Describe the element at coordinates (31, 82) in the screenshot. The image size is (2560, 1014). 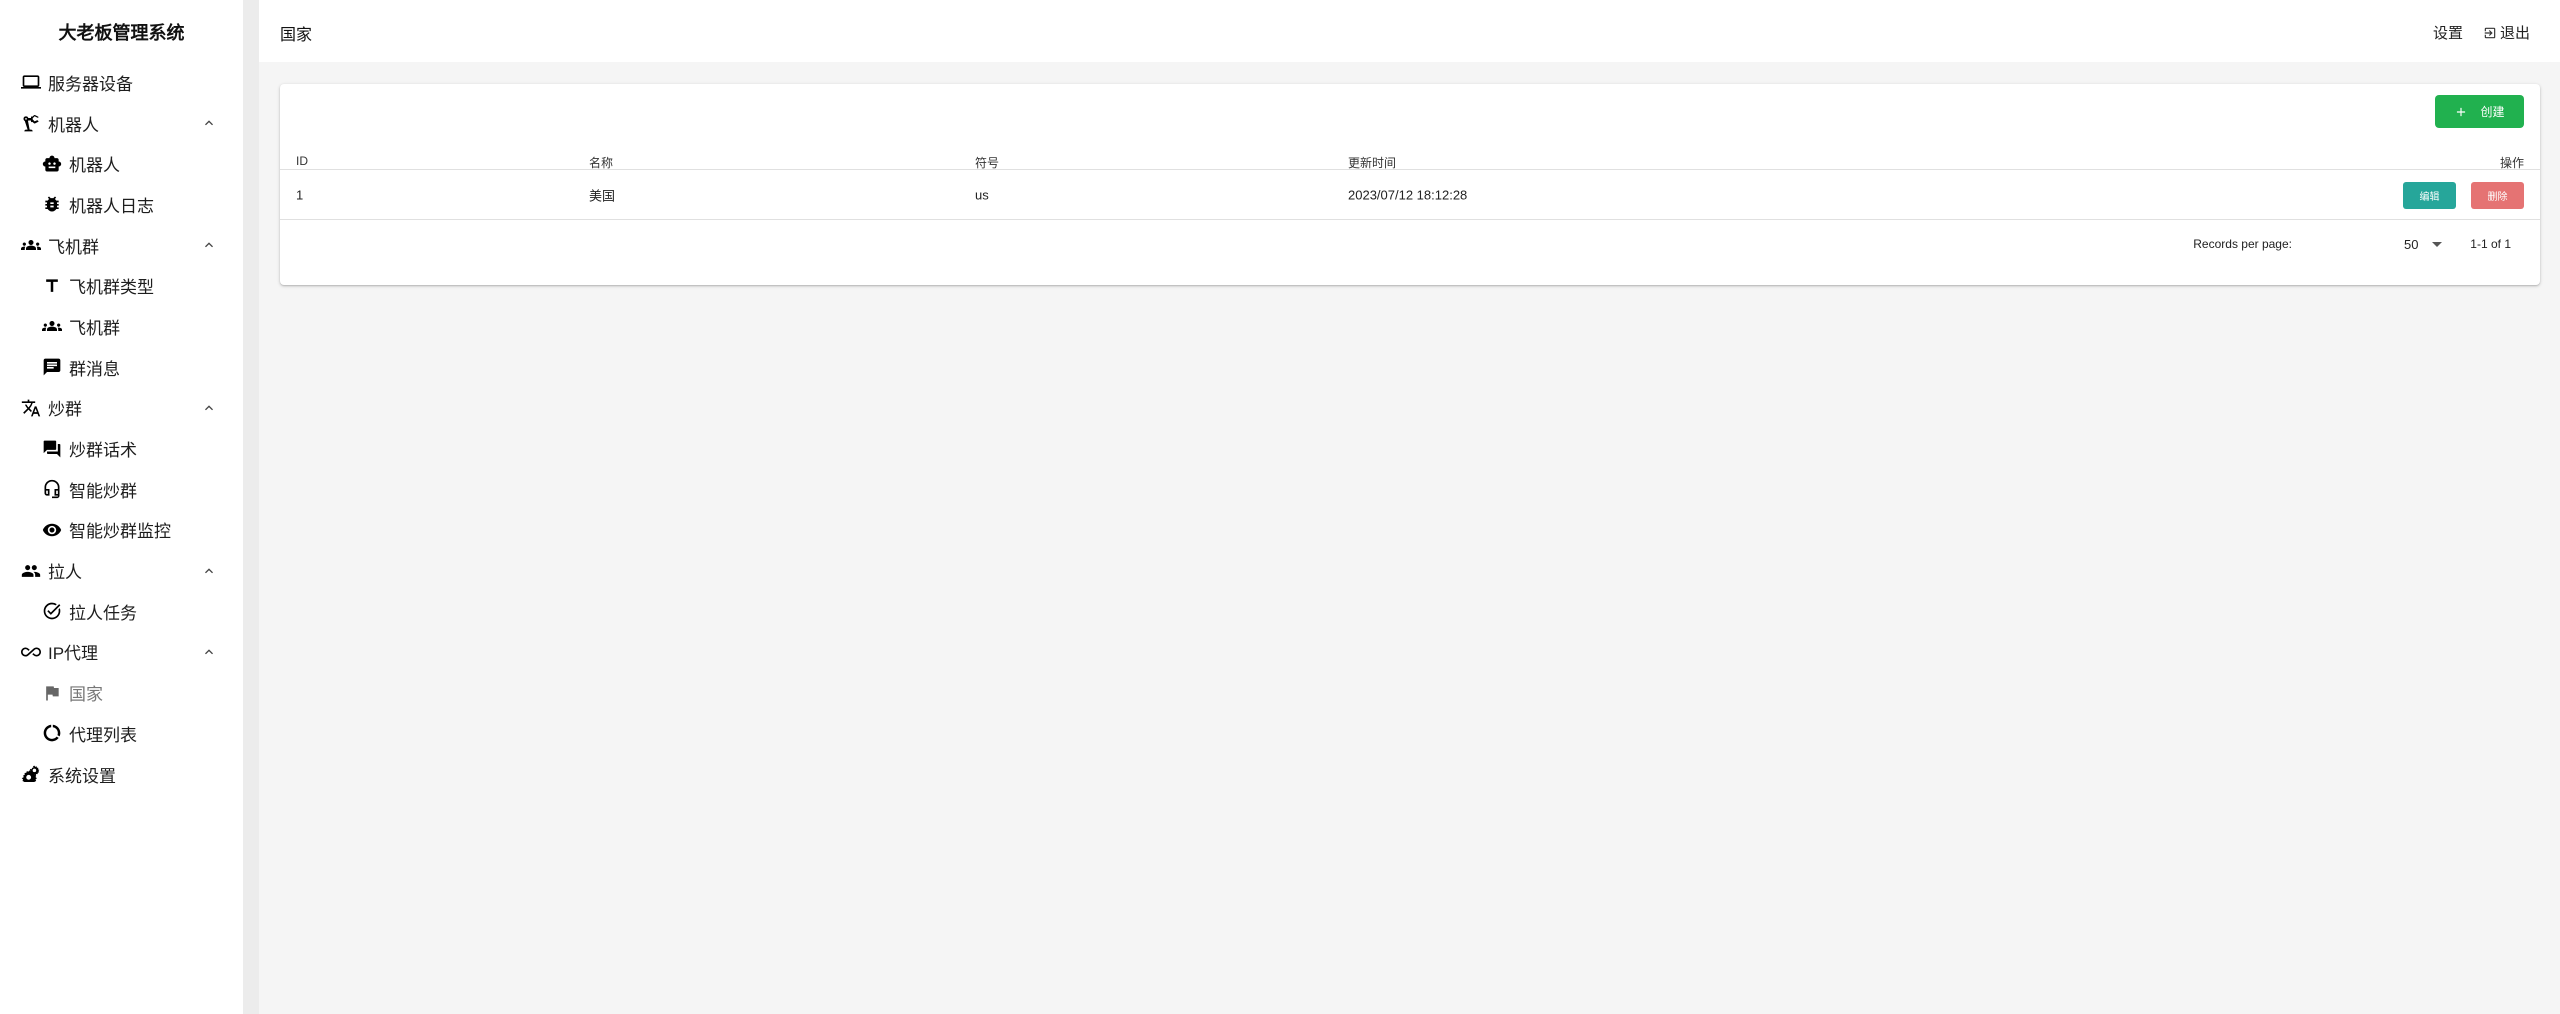
I see `laptop-icon` at that location.